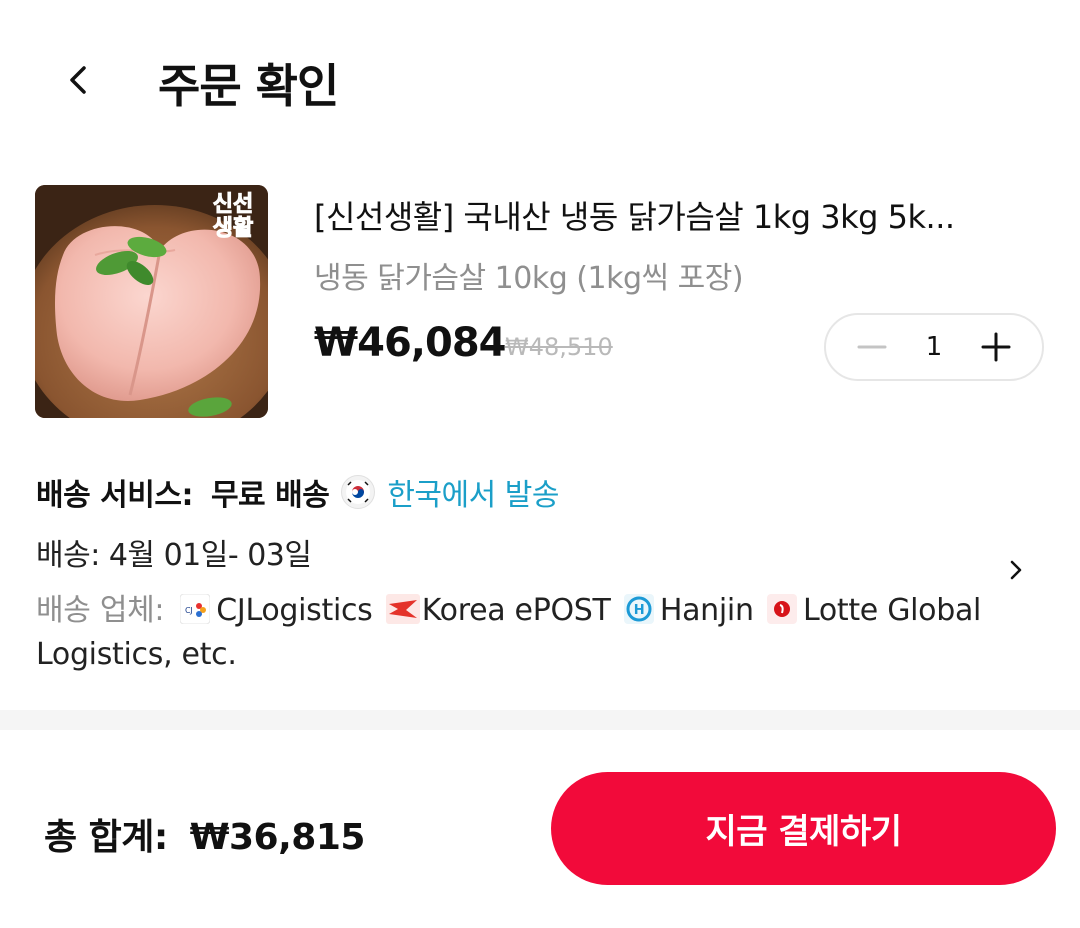 The height and width of the screenshot is (928, 1080). I want to click on shipping-service-value: 무료 배송, so click(270, 495).